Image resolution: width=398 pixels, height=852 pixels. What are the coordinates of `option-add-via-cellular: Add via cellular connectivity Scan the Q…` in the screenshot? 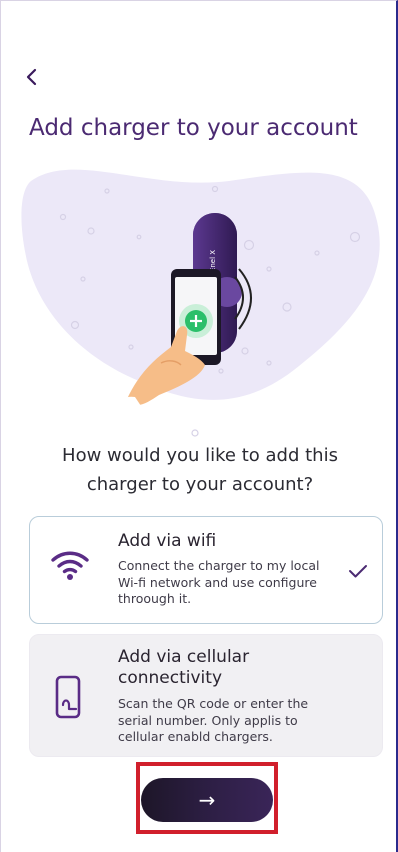 It's located at (206, 695).